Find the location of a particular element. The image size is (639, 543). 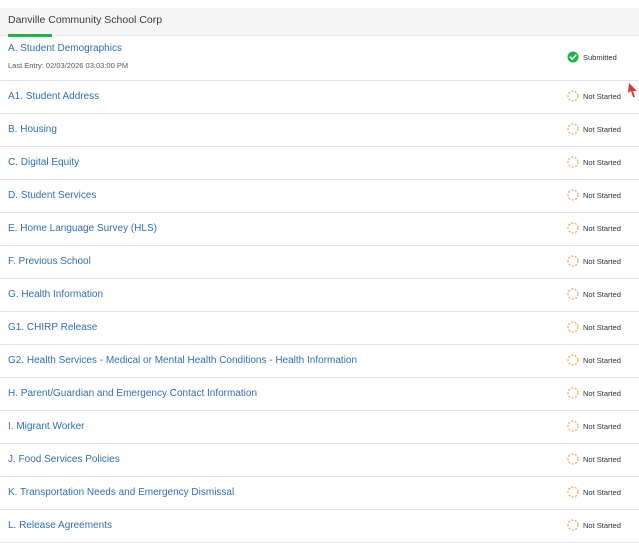

section-link: F. Previous School is located at coordinates (49, 261).